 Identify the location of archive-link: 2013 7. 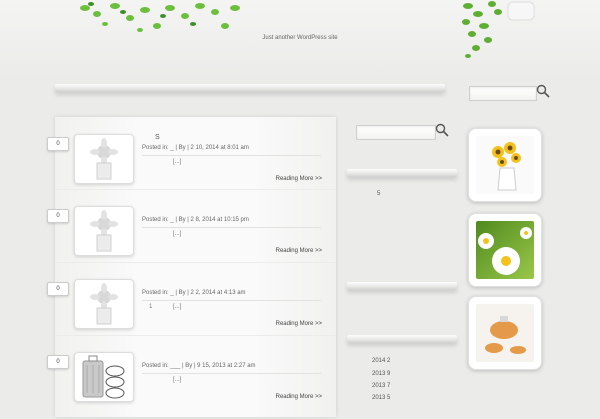
(381, 386).